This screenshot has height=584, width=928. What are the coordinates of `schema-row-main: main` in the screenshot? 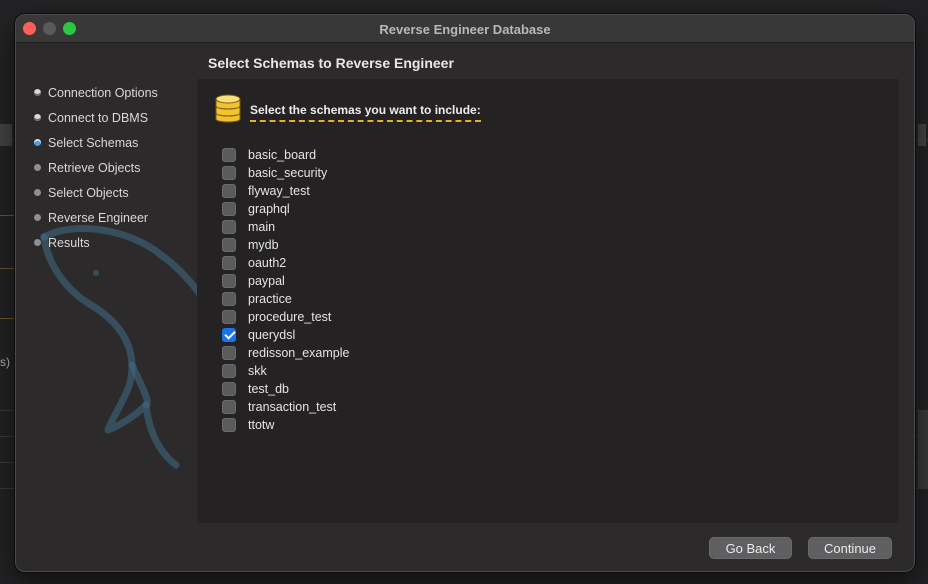 It's located at (285, 227).